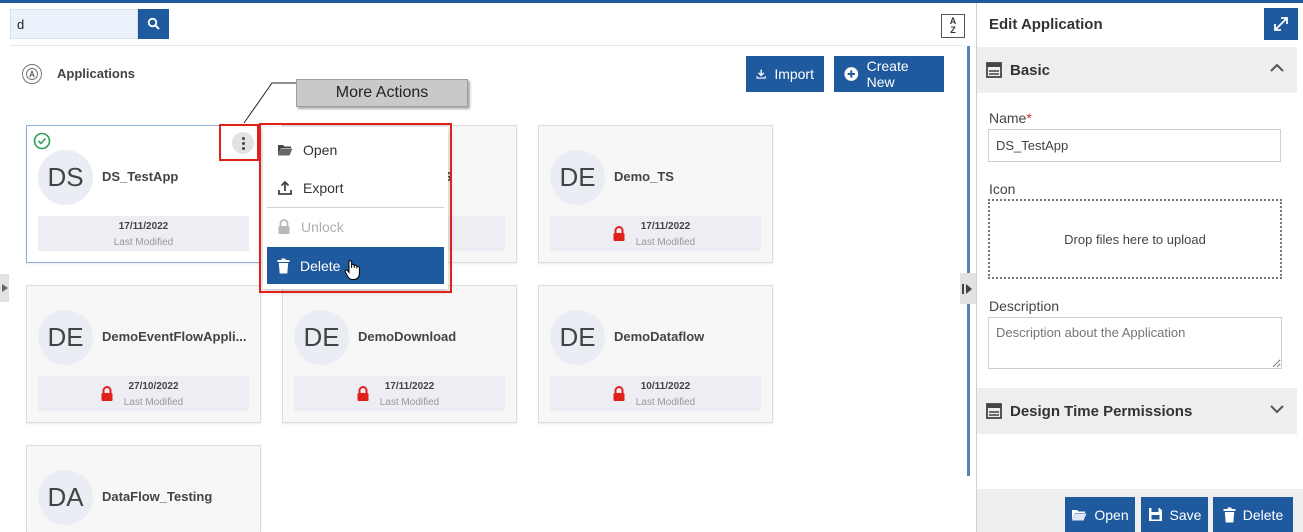 This screenshot has width=1303, height=532. I want to click on check-circle-icon, so click(42, 141).